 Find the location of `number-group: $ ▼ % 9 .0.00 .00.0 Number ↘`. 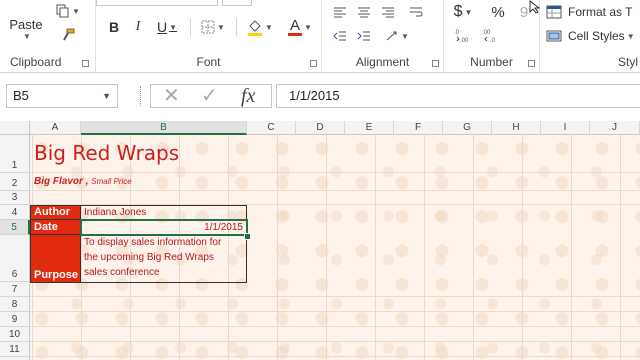

number-group: $ ▼ % 9 .0.00 .00.0 Number ↘ is located at coordinates (492, 36).